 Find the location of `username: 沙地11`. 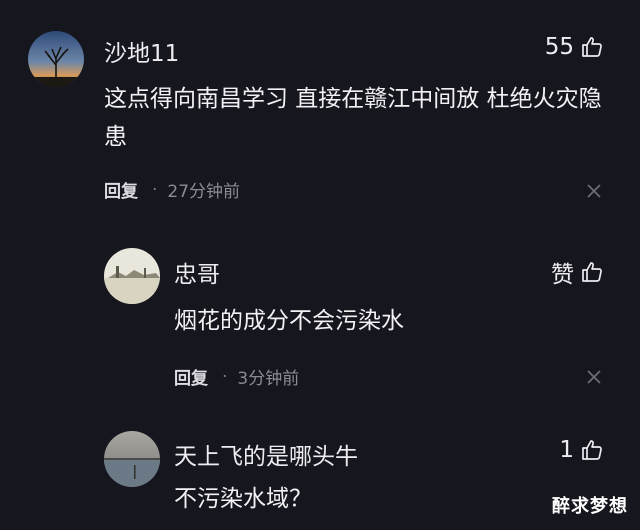

username: 沙地11 is located at coordinates (141, 51).